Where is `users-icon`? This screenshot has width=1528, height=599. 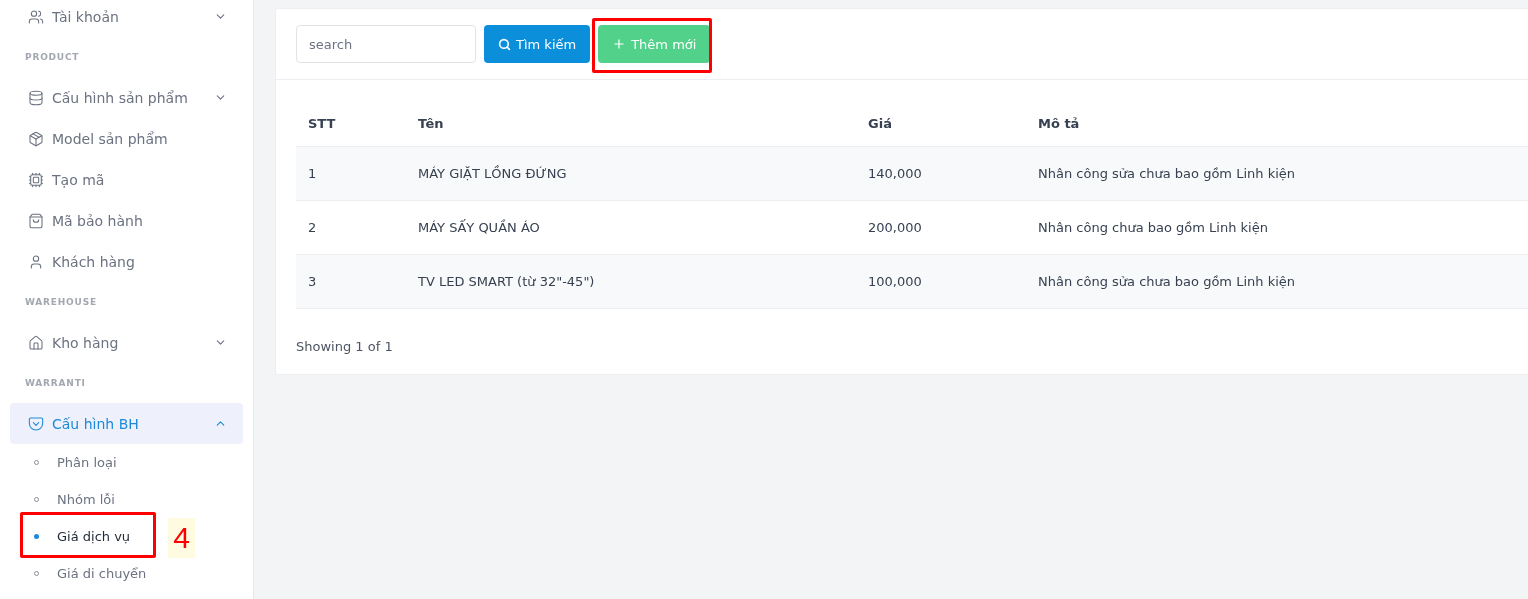
users-icon is located at coordinates (36, 16).